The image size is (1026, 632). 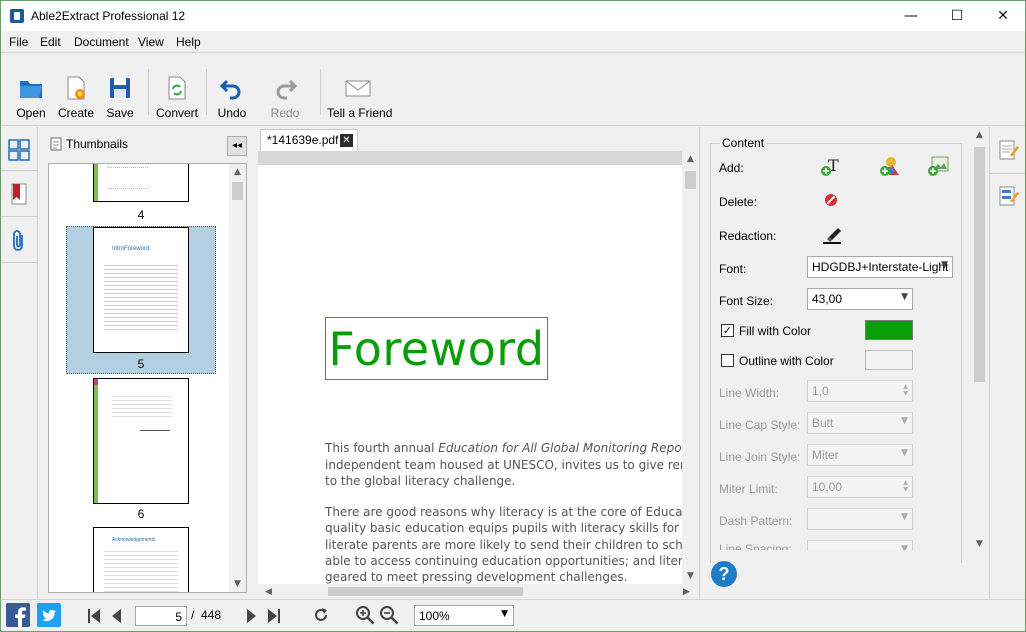 I want to click on bookmarks-panel-toggle, so click(x=19, y=195).